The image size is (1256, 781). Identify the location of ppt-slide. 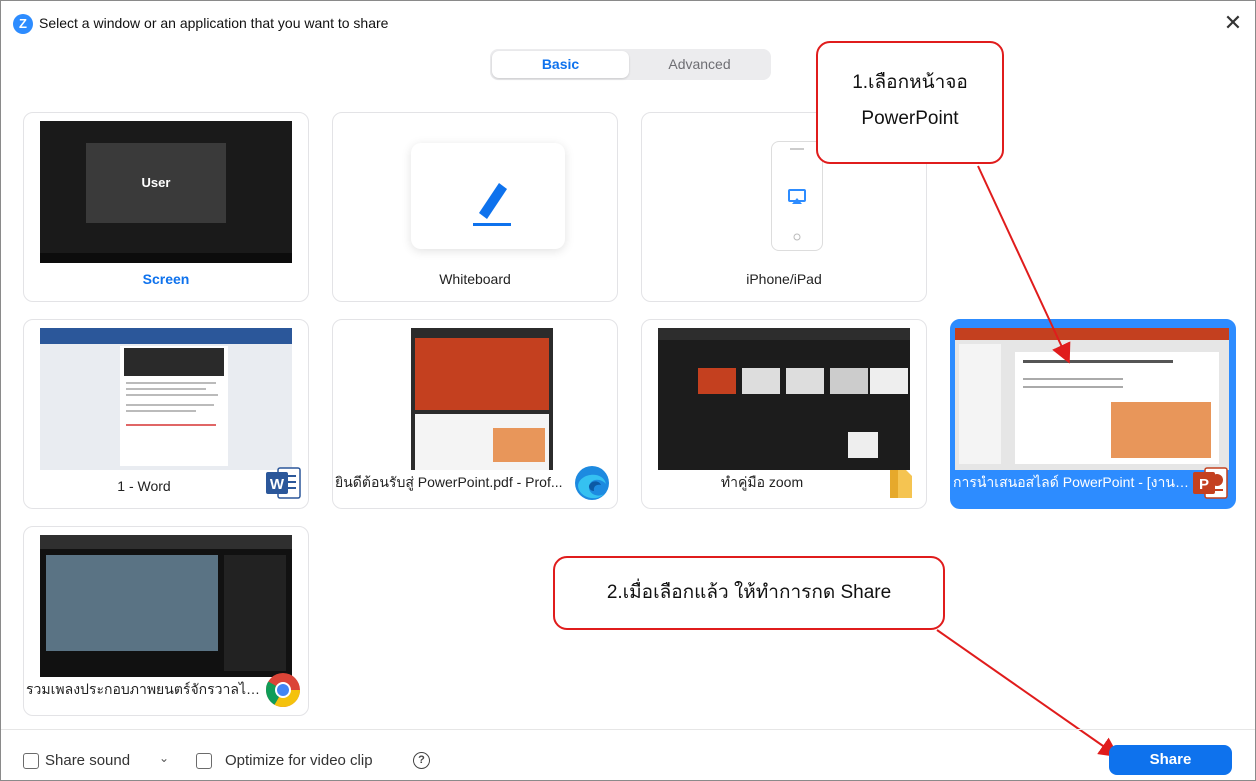
(1117, 408).